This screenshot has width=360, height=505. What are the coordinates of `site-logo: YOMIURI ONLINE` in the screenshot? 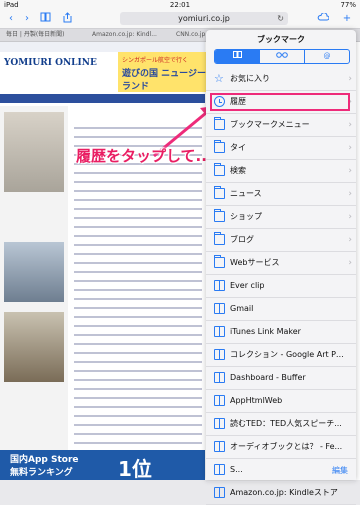 It's located at (50, 63).